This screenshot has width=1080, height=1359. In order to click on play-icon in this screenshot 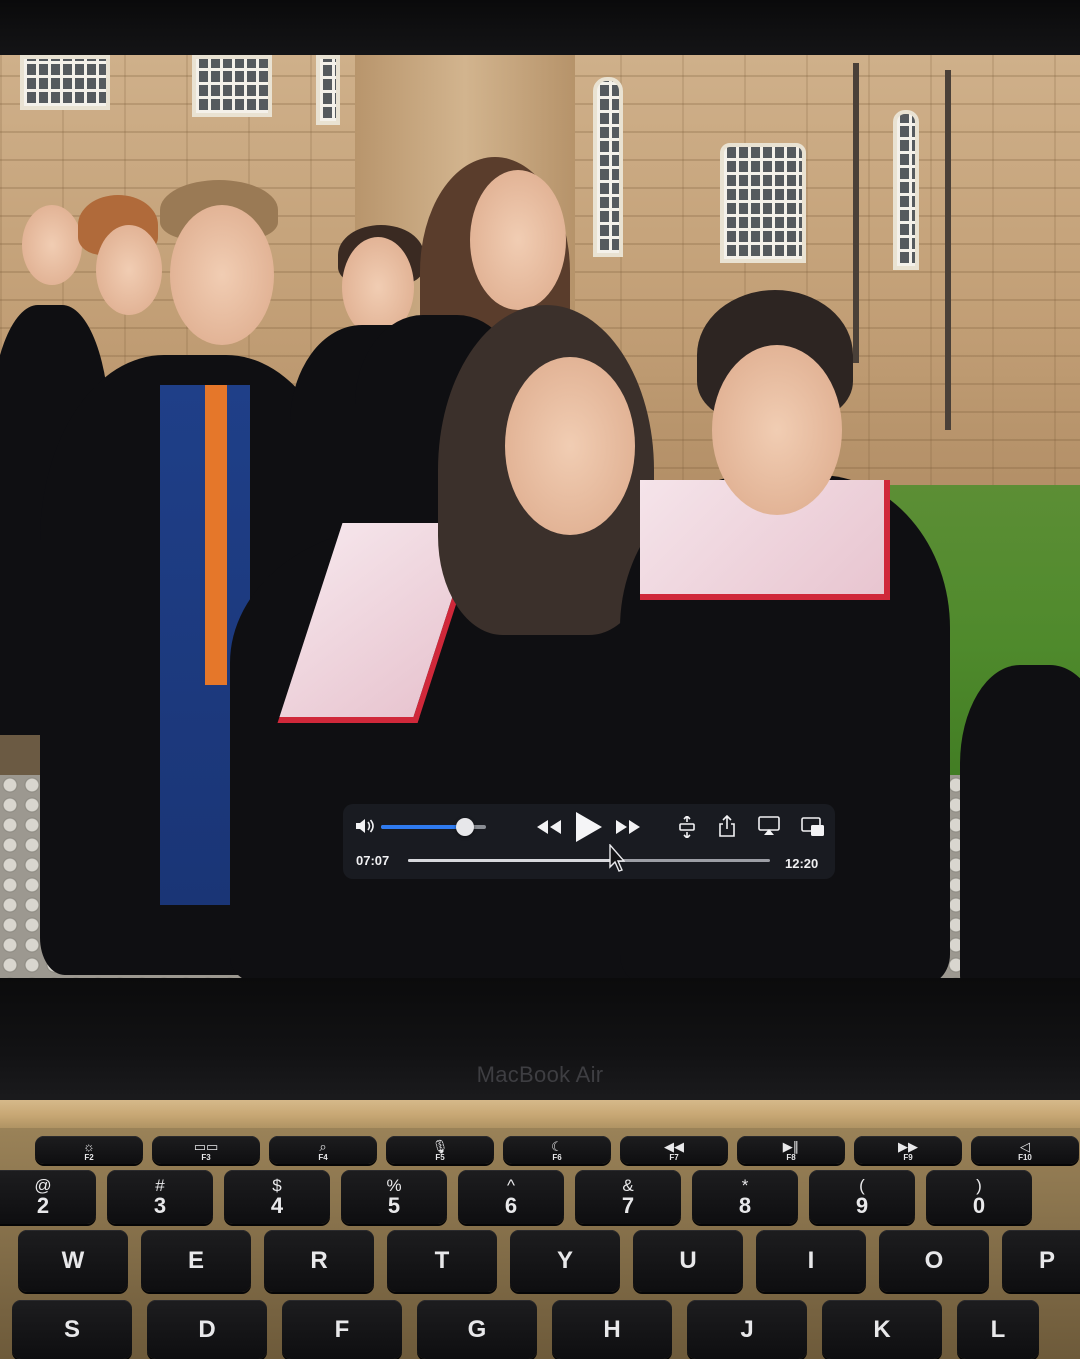, I will do `click(588, 827)`.